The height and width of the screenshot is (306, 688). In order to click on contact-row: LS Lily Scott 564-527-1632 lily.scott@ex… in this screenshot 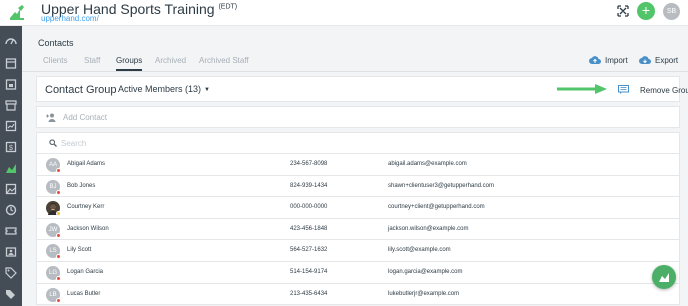, I will do `click(358, 251)`.